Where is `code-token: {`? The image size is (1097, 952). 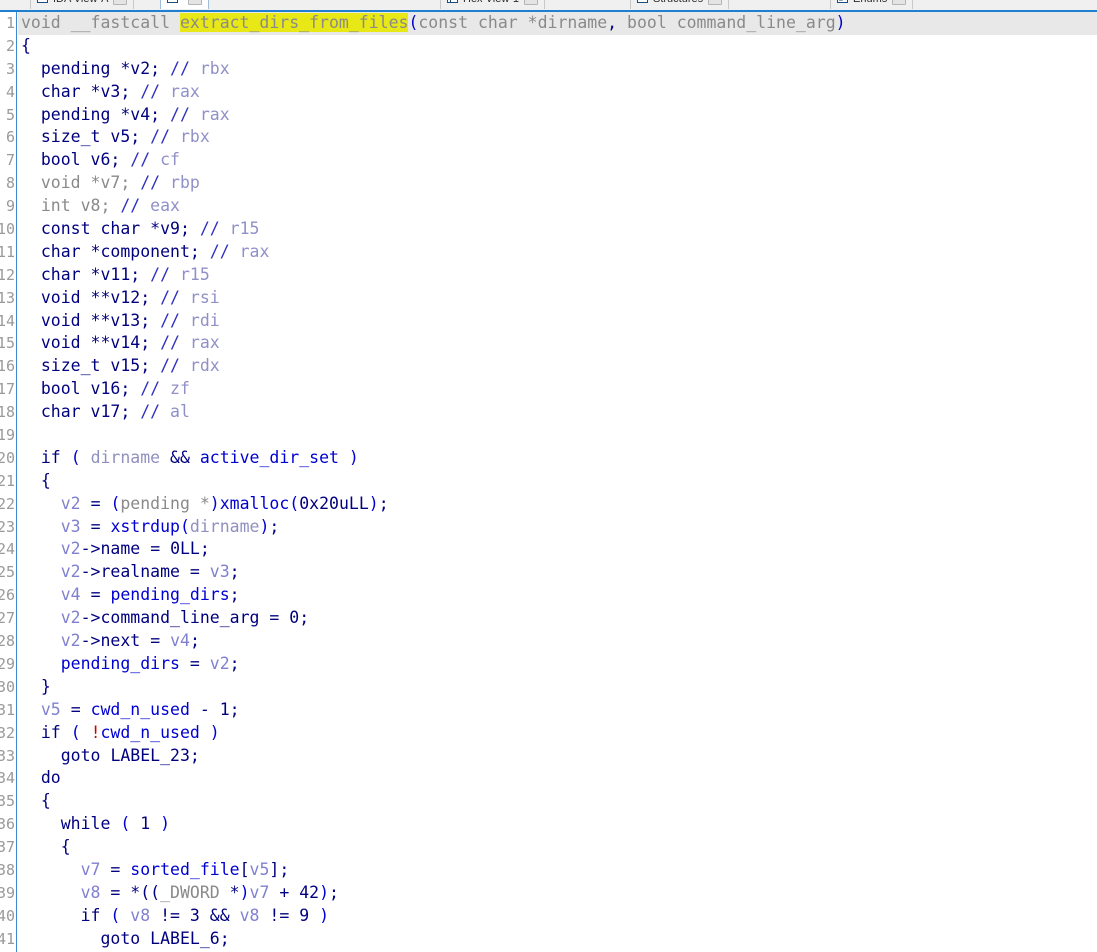 code-token: { is located at coordinates (26, 45).